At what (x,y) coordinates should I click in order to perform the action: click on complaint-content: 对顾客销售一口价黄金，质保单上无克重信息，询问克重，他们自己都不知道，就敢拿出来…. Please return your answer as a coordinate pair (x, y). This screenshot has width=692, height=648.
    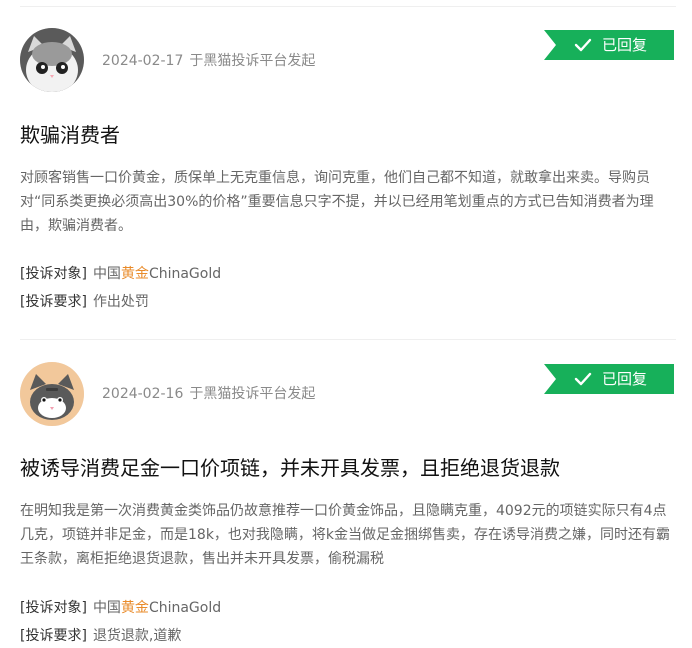
    Looking at the image, I should click on (337, 202).